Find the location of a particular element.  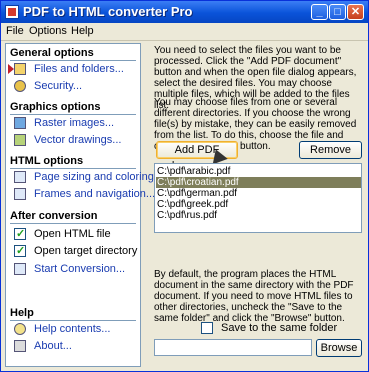

picture-icon is located at coordinates (20, 123).